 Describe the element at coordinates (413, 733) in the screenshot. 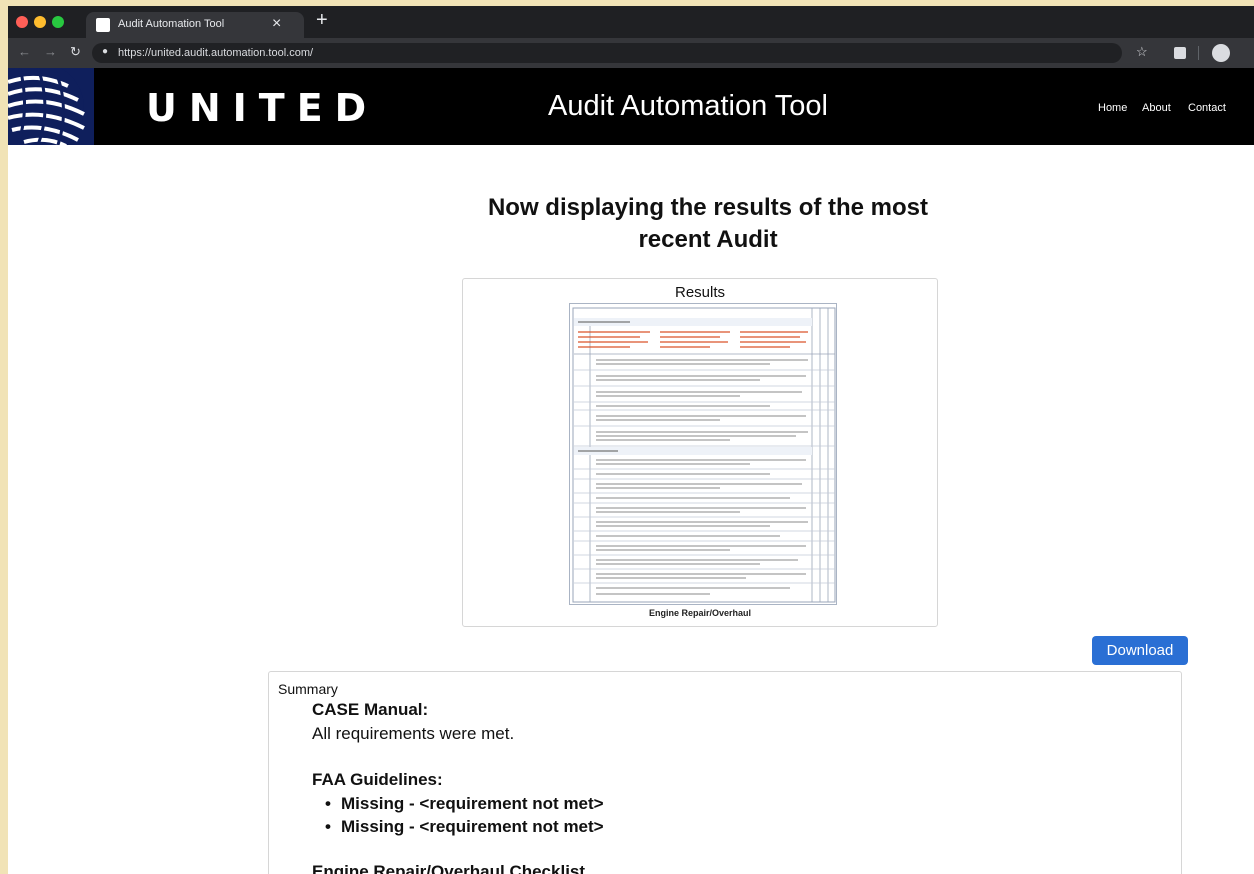

I see `case-manual-result: All requirements were met.` at that location.